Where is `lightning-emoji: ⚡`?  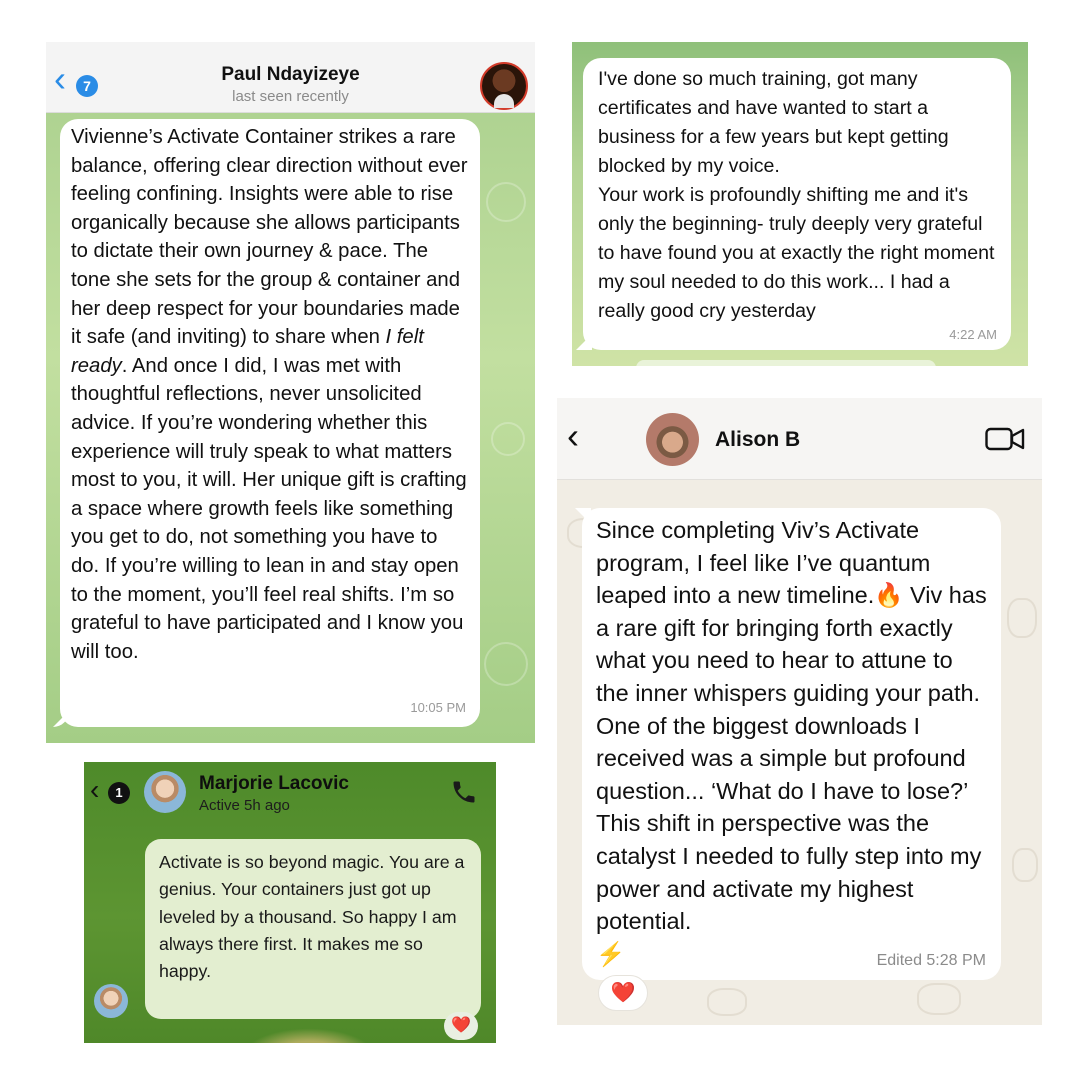
lightning-emoji: ⚡ is located at coordinates (611, 953).